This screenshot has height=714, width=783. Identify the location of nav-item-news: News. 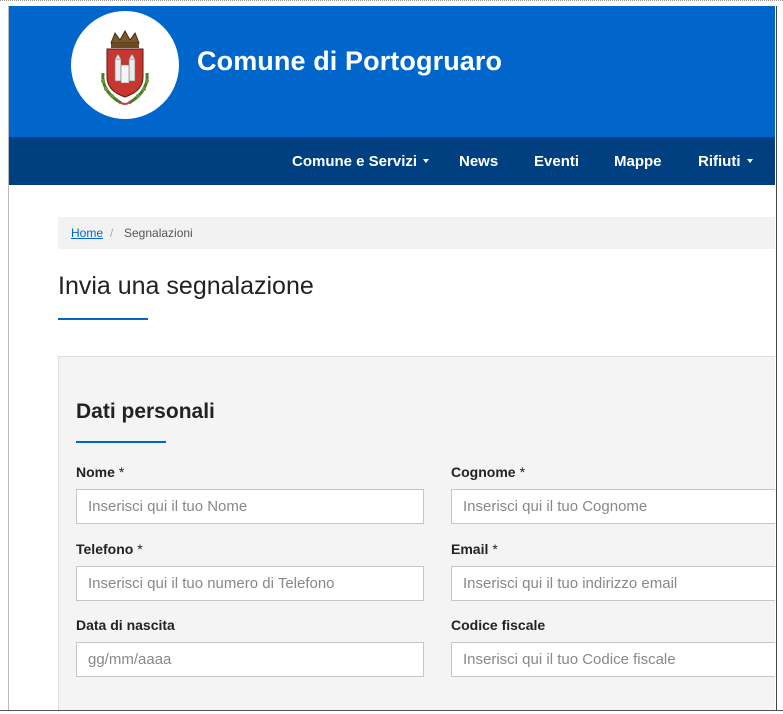
(478, 161).